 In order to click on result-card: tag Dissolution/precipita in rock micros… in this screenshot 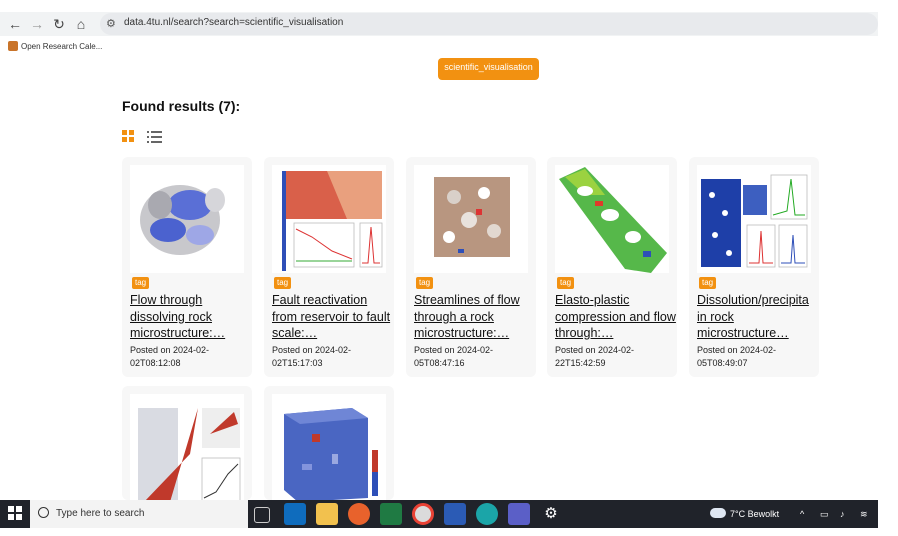, I will do `click(754, 267)`.